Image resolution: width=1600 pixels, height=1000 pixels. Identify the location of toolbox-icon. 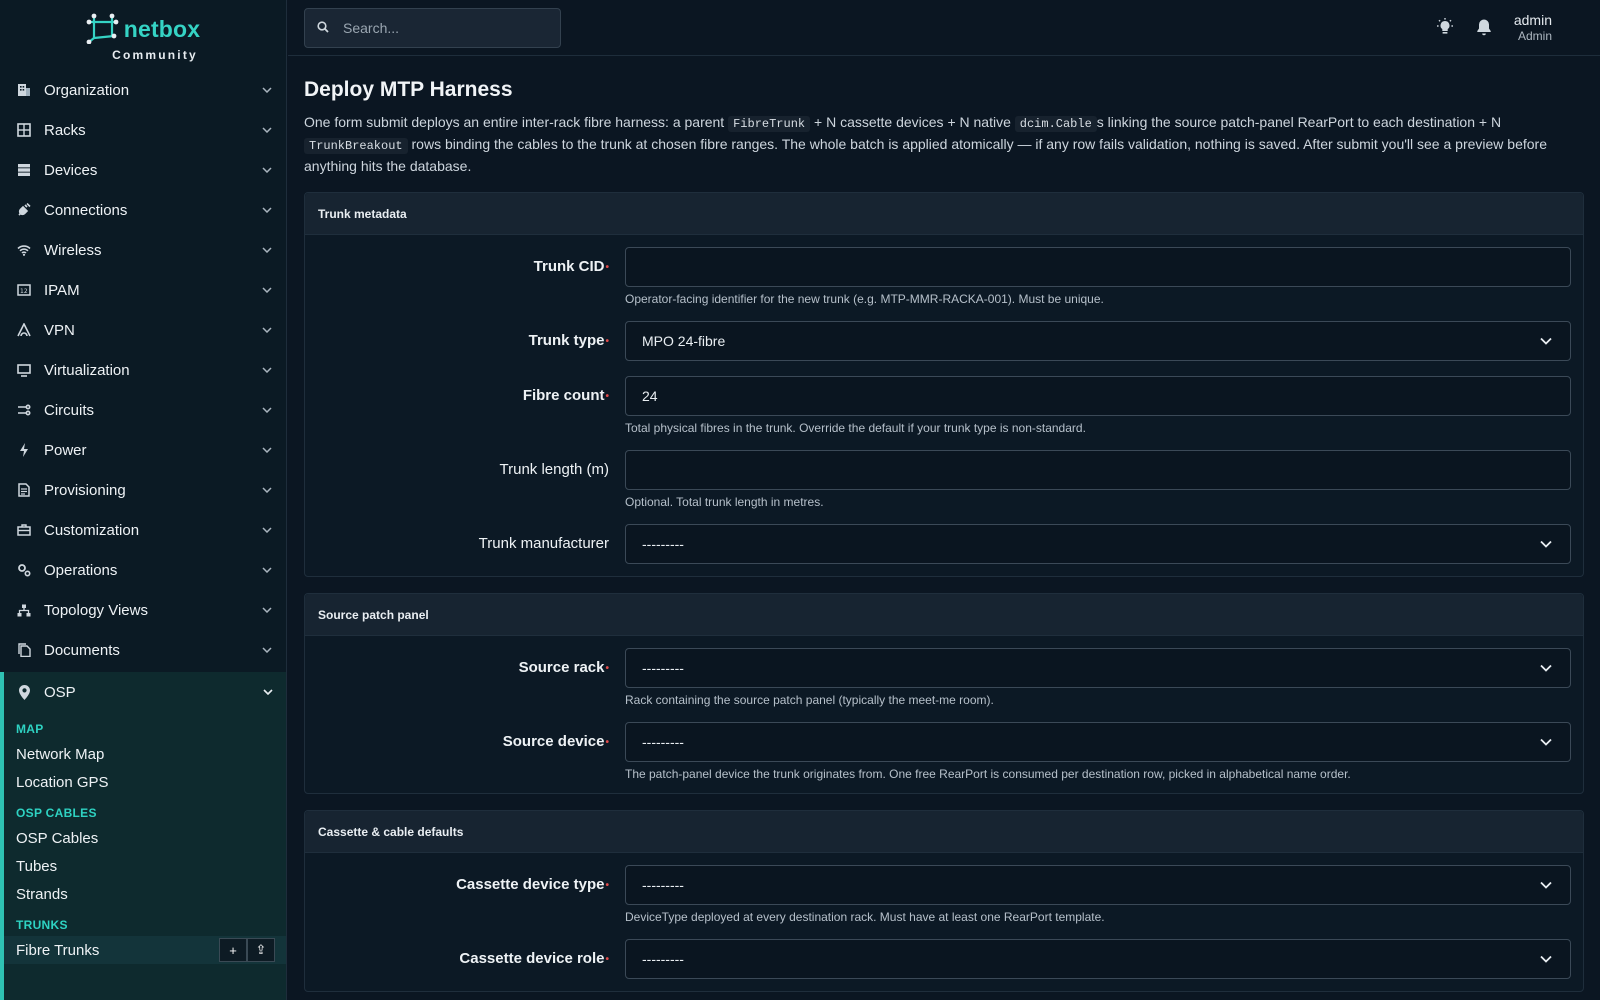
(24, 530).